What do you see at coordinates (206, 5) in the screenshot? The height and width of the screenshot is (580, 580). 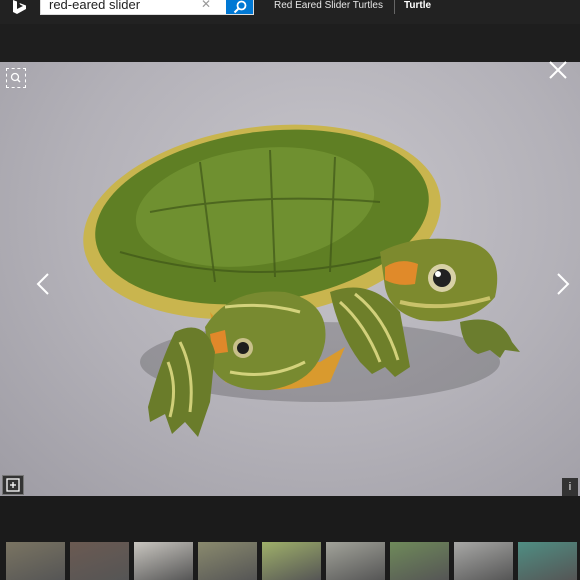 I see `clear-search-icon: ✕` at bounding box center [206, 5].